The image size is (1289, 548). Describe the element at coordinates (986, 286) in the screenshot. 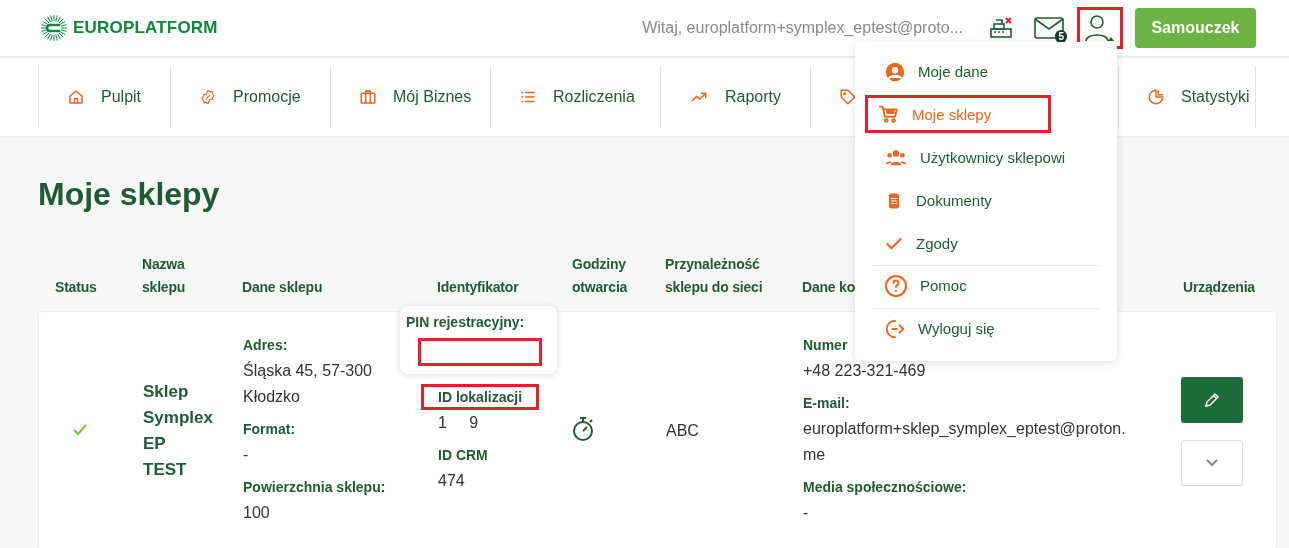

I see `menu-item: Pomoc` at that location.